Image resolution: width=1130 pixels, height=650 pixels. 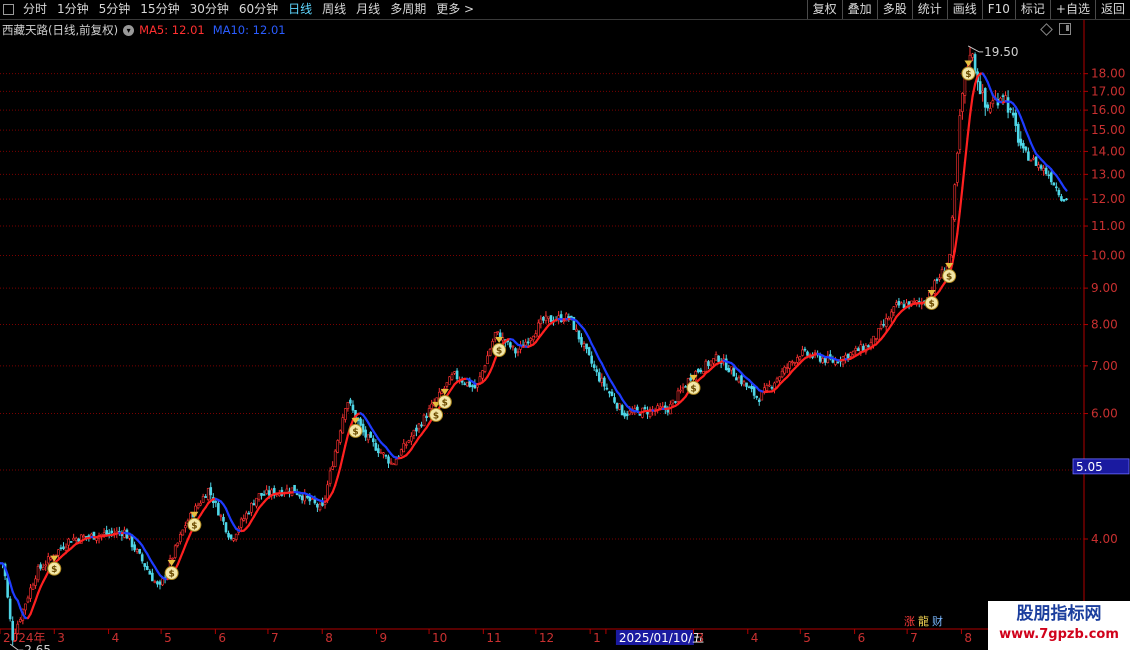 What do you see at coordinates (1108, 110) in the screenshot?
I see `y-tick-label: 16.00` at bounding box center [1108, 110].